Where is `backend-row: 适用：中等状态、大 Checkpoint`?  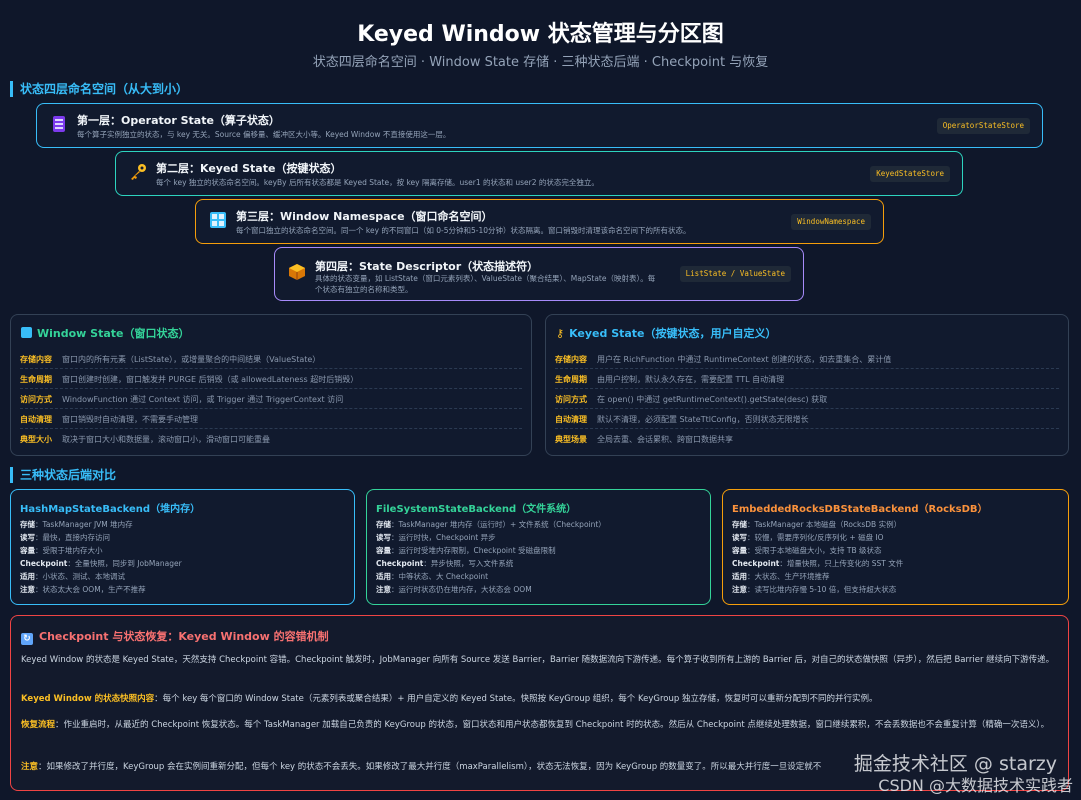
backend-row: 适用：中等状态、大 Checkpoint is located at coordinates (432, 576).